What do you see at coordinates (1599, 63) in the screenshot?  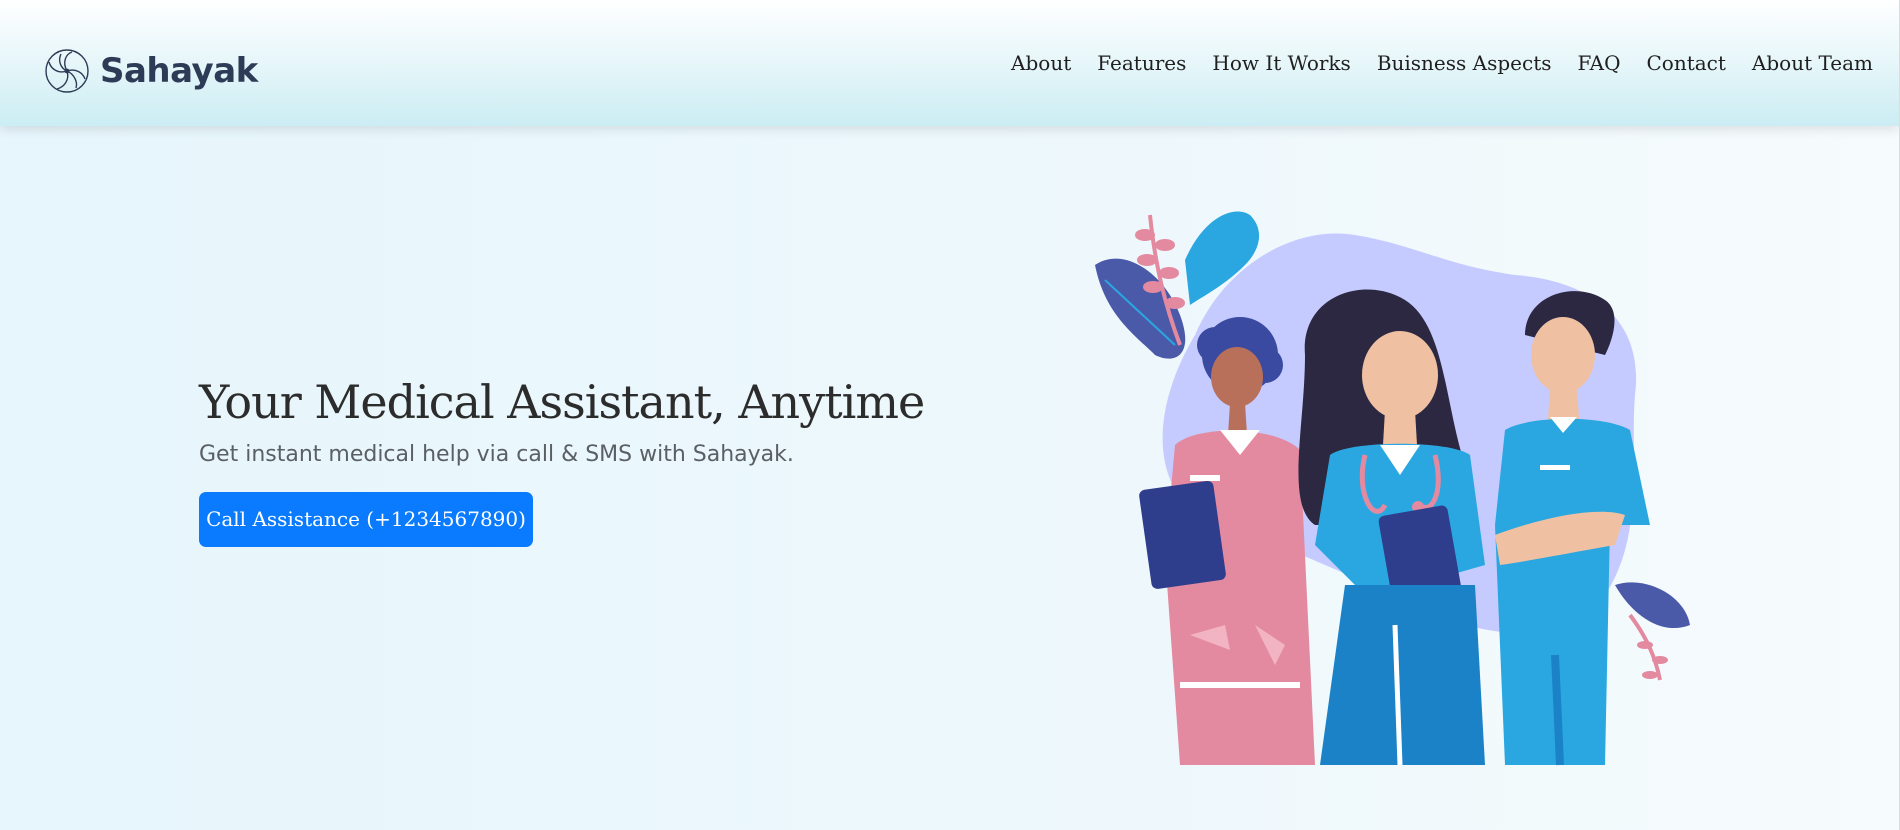 I see `nav-link-faq: FAQ` at bounding box center [1599, 63].